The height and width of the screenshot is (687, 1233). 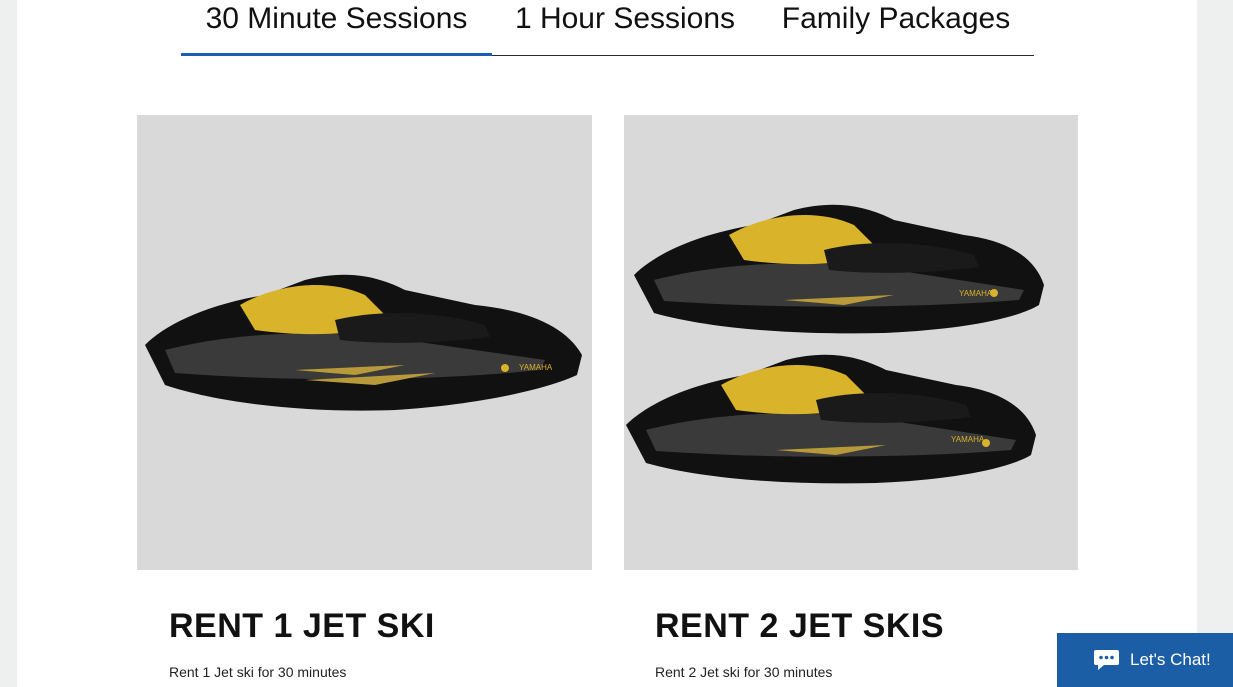 I want to click on yamaha-logo-bottom: YAMAHA, so click(x=968, y=439).